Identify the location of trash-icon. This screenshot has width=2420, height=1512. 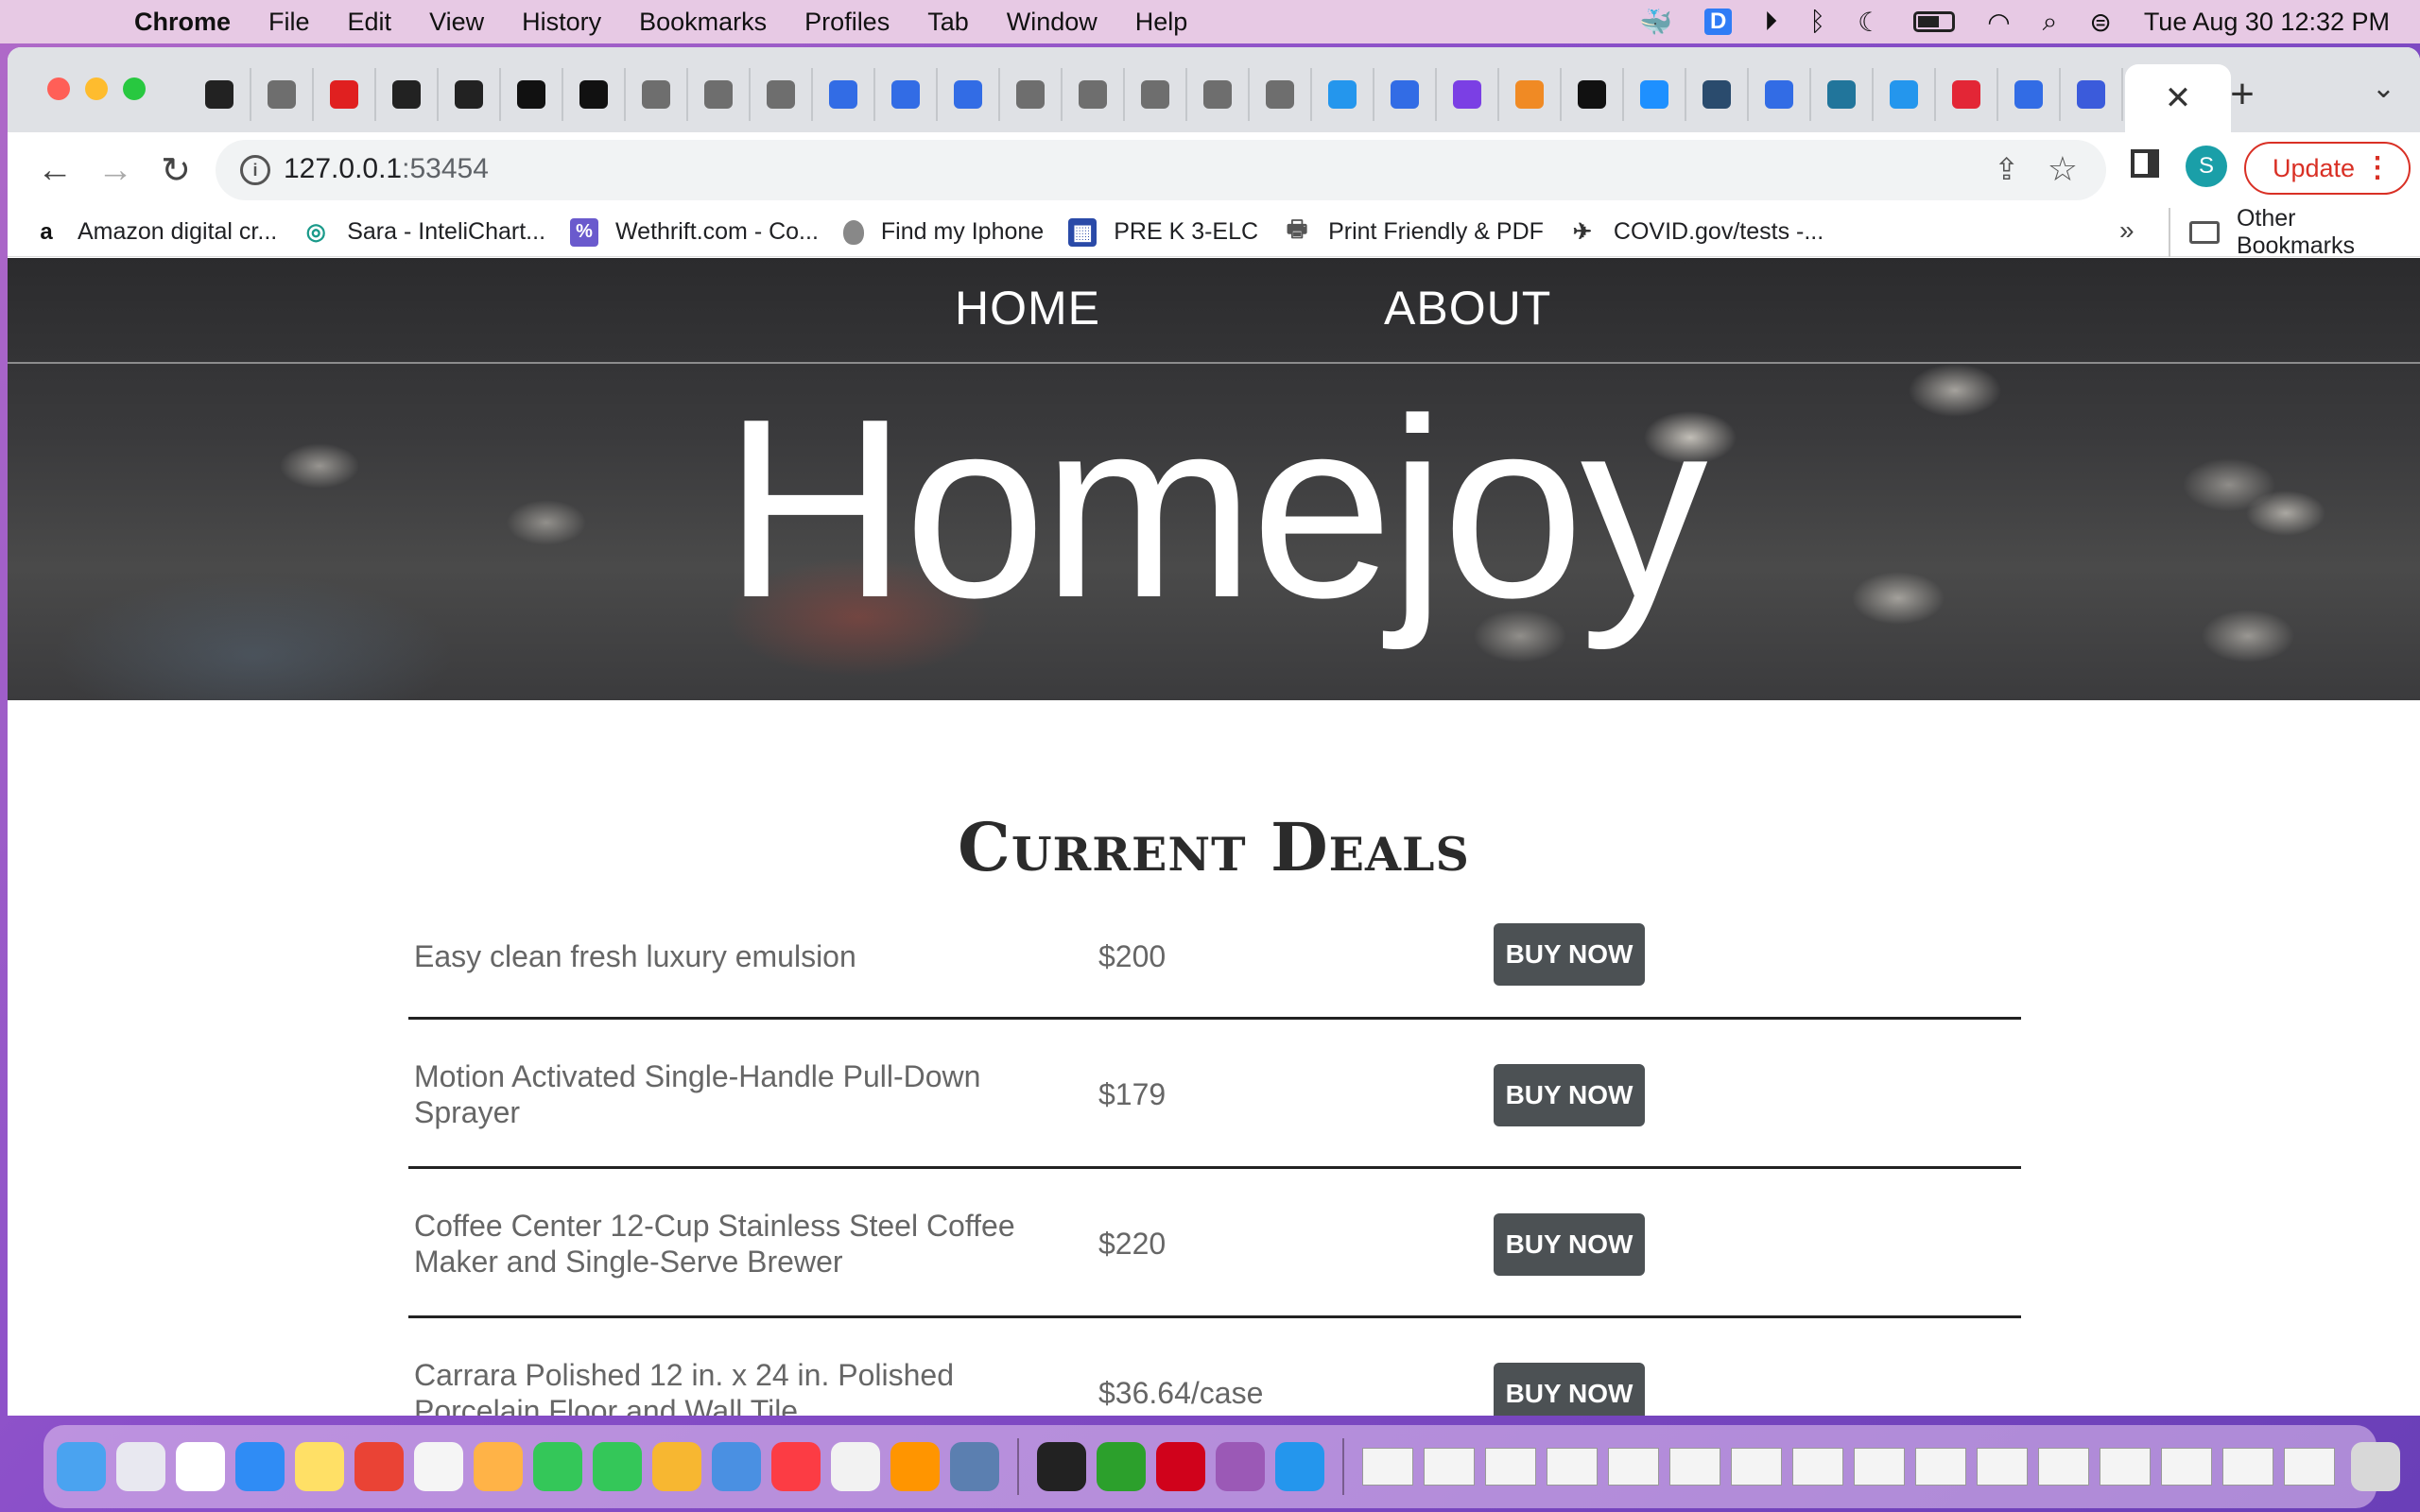
(2375, 1466).